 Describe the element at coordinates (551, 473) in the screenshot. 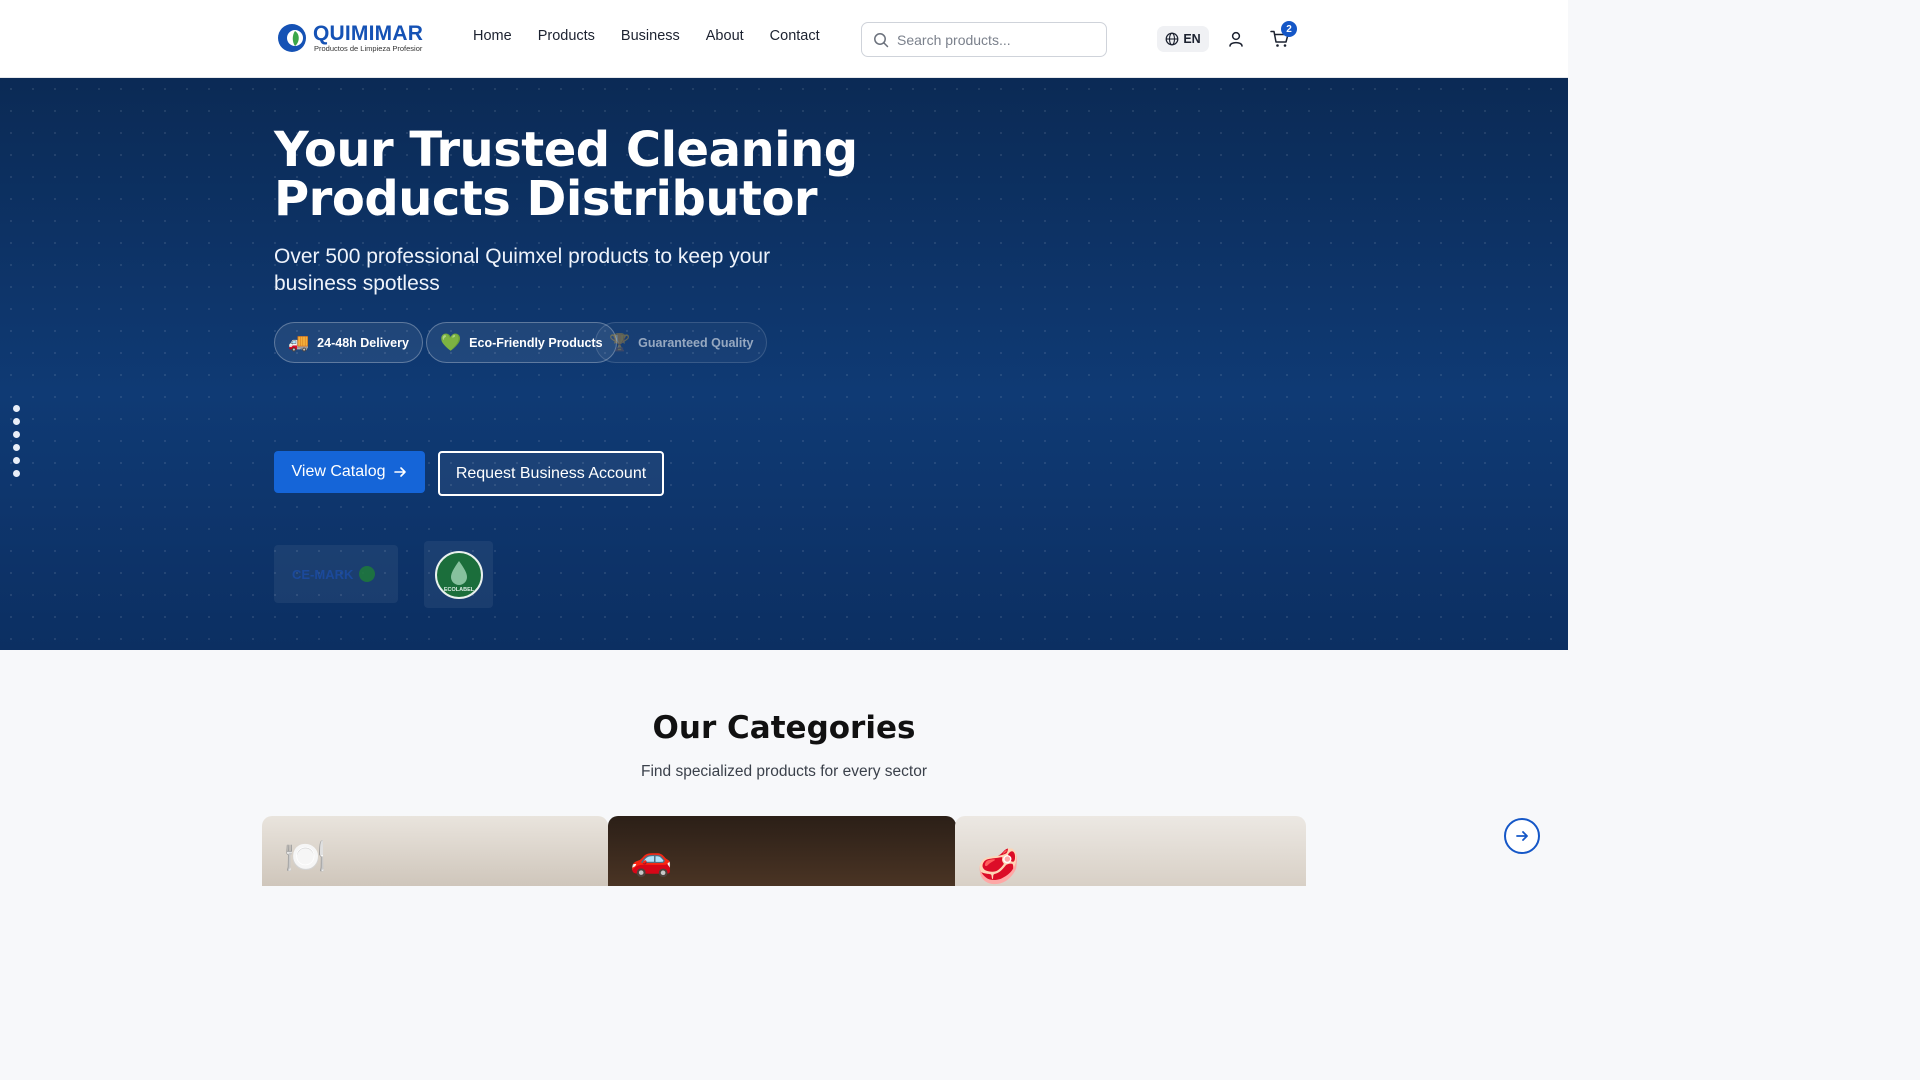

I see `request-business-account-button: Request Business Account` at that location.